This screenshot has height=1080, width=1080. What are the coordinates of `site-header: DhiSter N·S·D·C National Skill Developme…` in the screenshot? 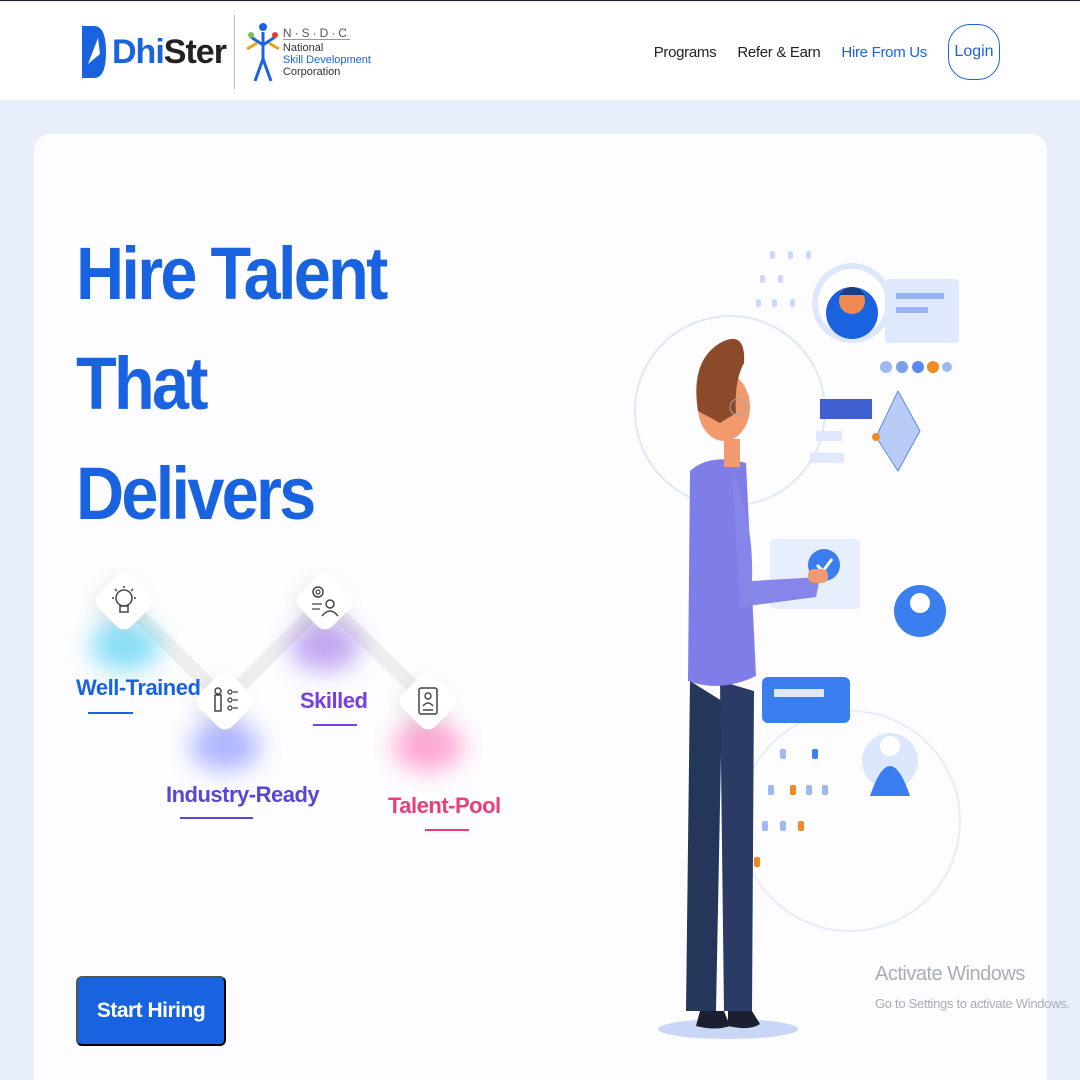 It's located at (540, 51).